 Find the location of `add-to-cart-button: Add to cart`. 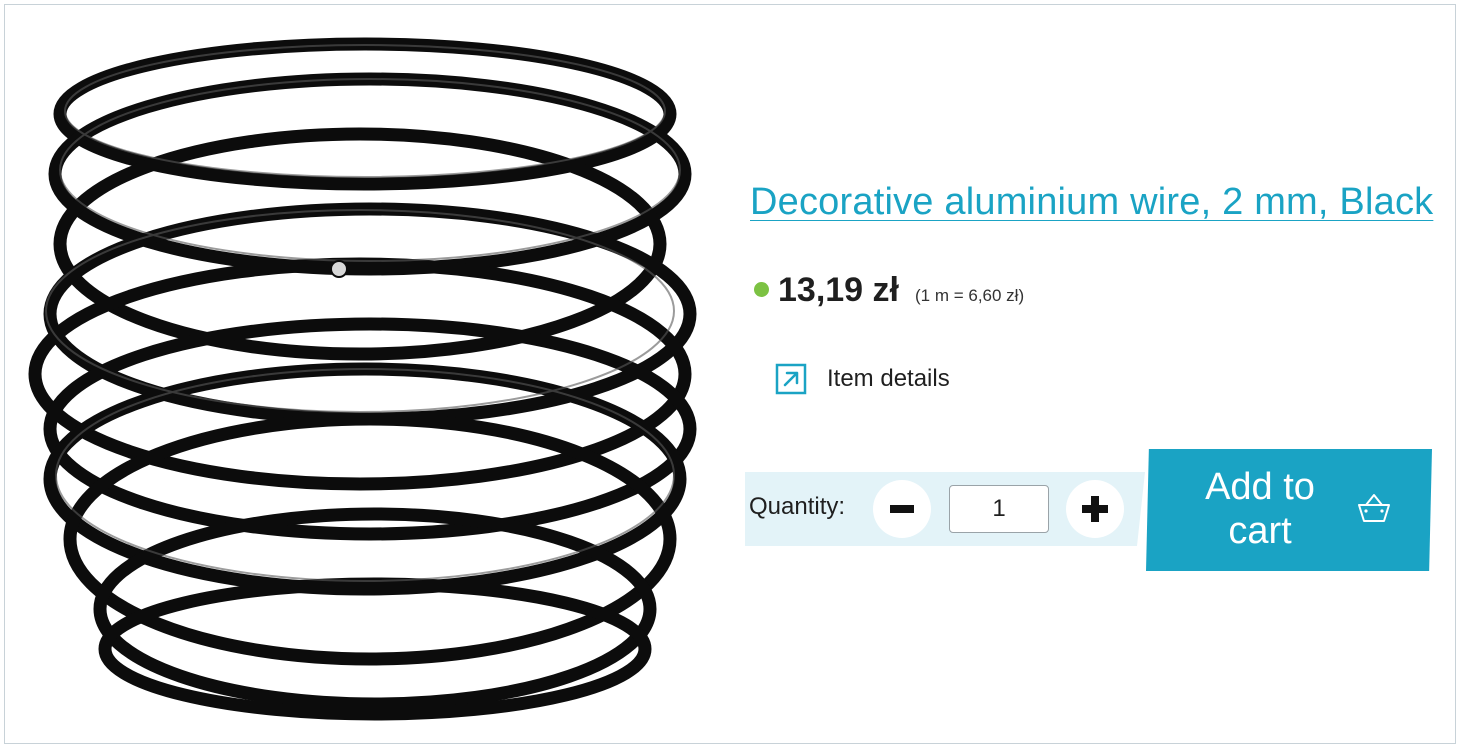

add-to-cart-button: Add to cart is located at coordinates (1289, 510).